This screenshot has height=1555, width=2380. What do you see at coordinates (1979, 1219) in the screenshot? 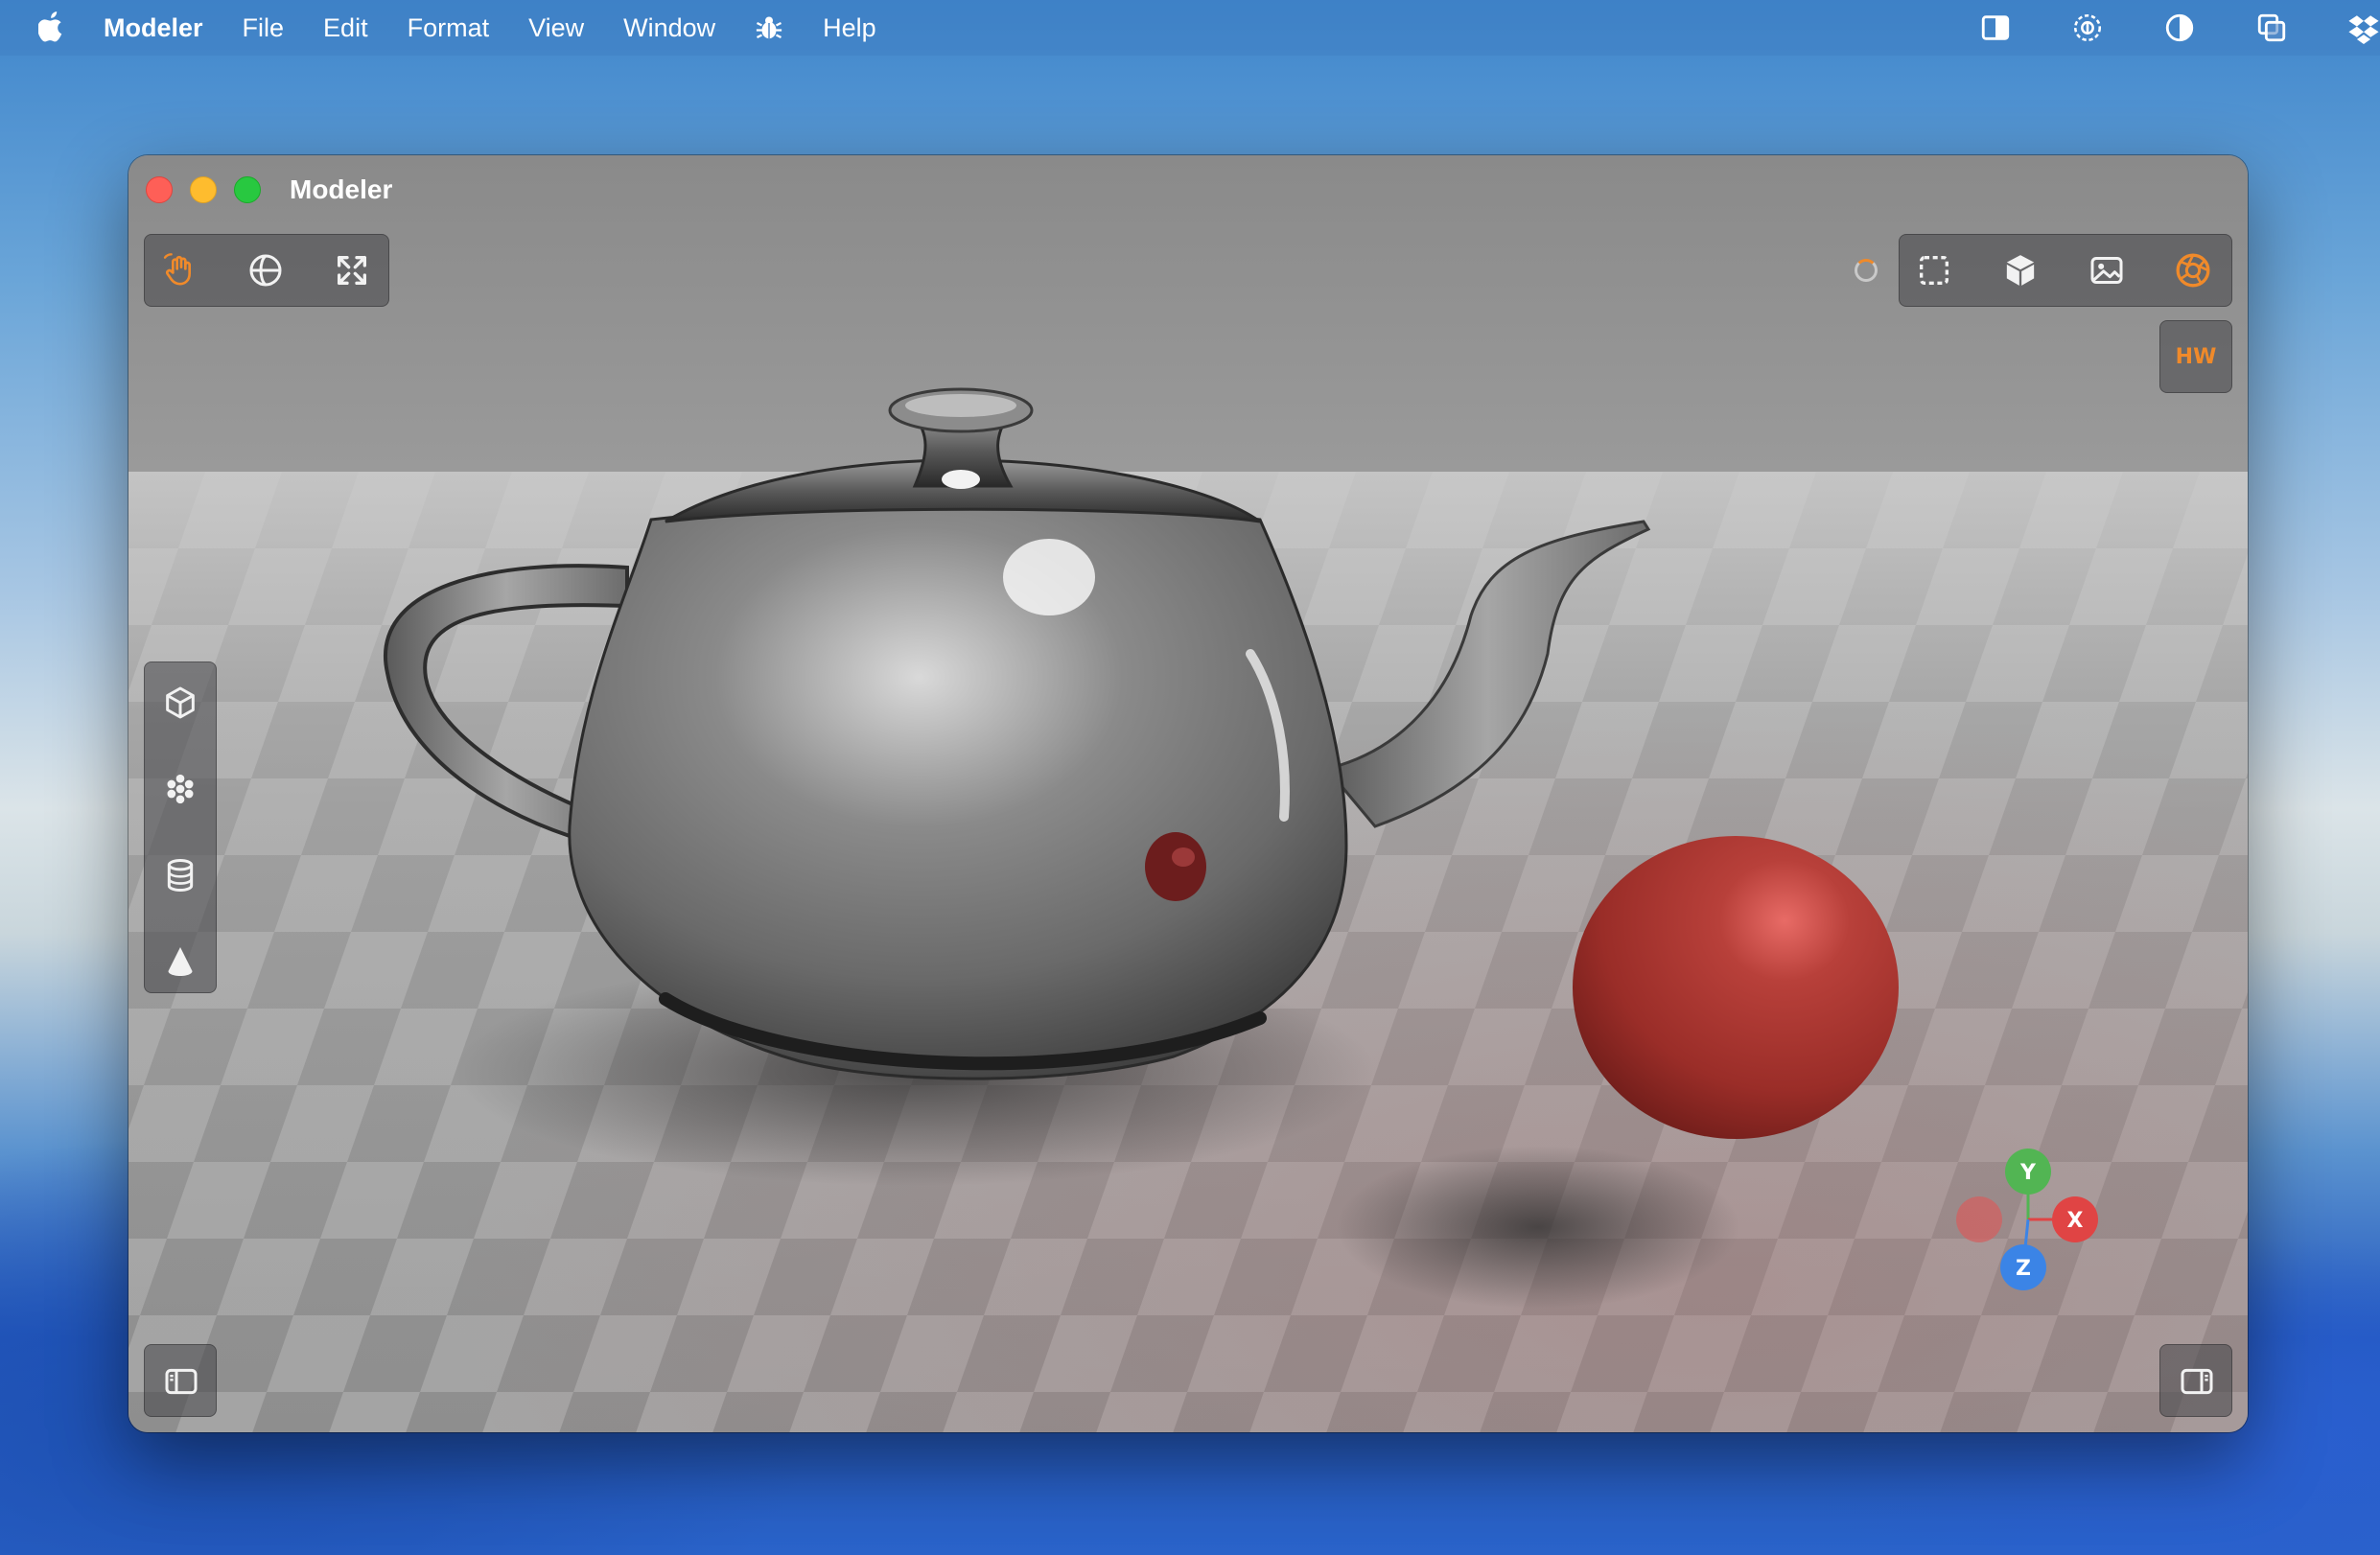
I see `axis-neg-x-handle` at bounding box center [1979, 1219].